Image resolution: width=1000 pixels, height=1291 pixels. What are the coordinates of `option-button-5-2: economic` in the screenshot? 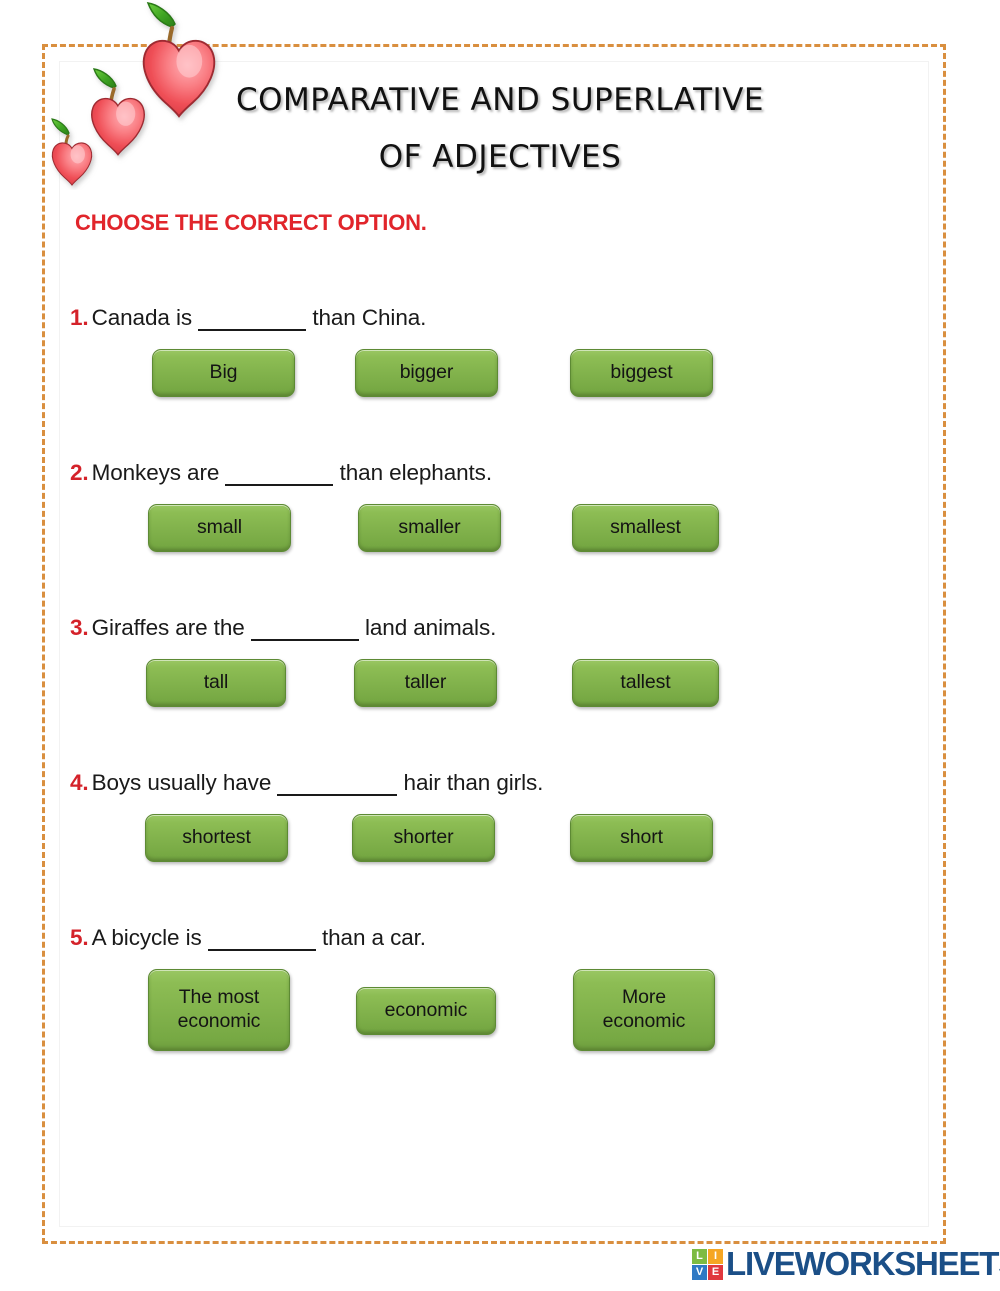 It's located at (426, 1011).